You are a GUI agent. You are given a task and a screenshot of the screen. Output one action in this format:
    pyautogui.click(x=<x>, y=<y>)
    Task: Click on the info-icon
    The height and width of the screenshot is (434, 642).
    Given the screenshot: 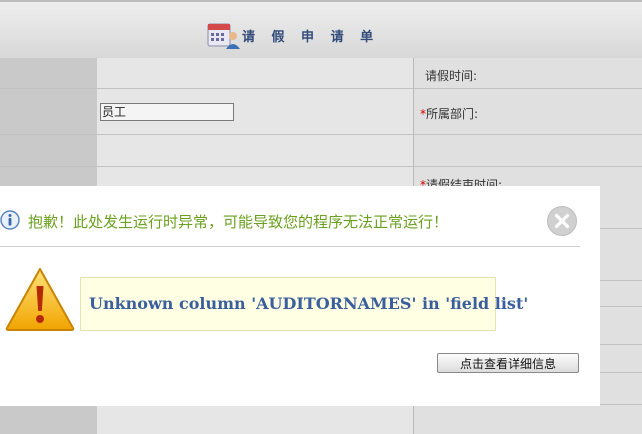 What is the action you would take?
    pyautogui.click(x=10, y=220)
    